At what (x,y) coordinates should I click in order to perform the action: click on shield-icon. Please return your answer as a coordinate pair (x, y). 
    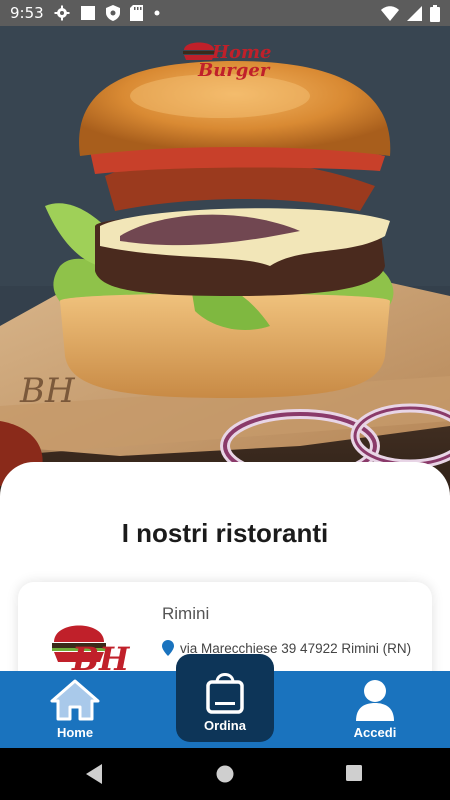
    Looking at the image, I should click on (112, 13).